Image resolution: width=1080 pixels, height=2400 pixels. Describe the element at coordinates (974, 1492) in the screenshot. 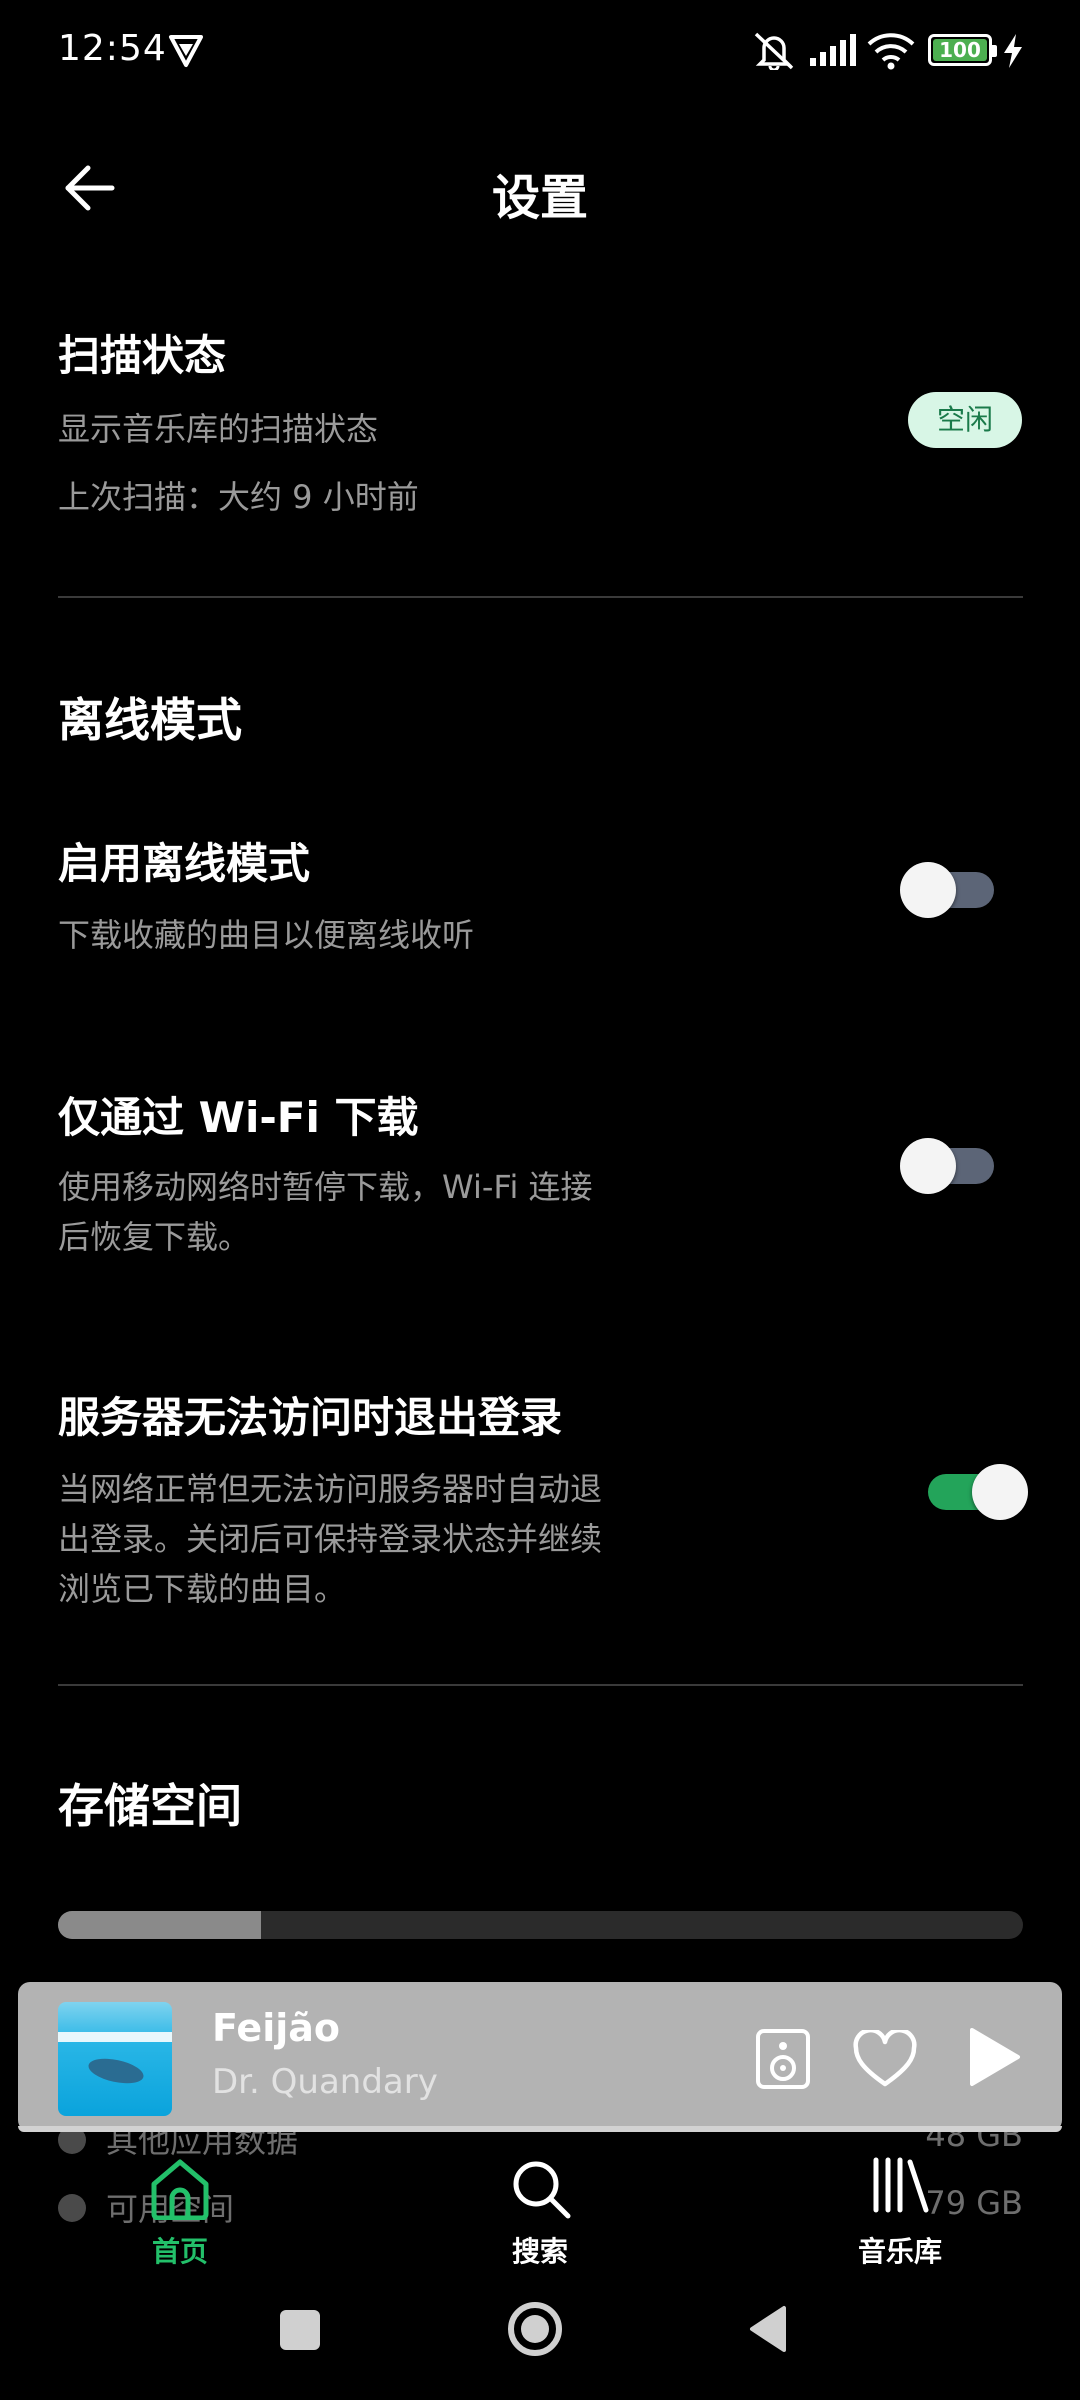

I see `logout-unreachable-toggle` at that location.